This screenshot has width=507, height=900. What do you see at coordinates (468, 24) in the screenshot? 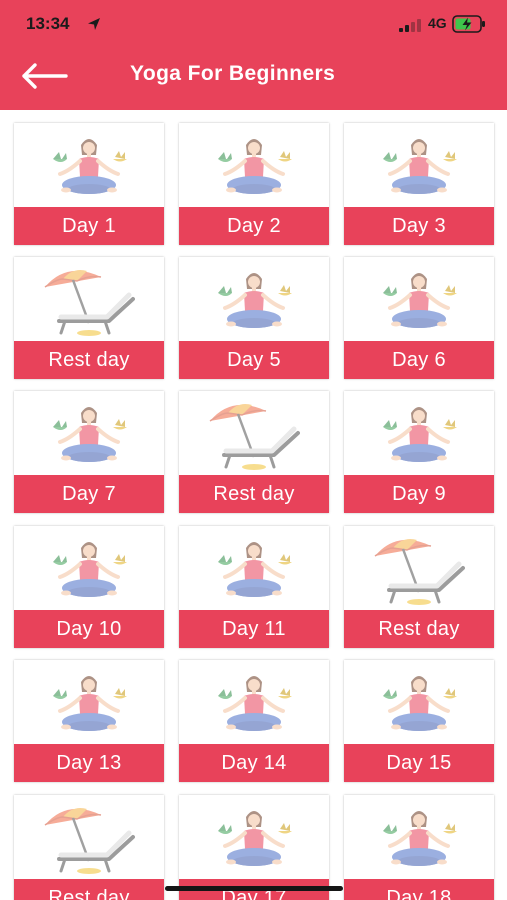
I see `battery-charging-icon` at bounding box center [468, 24].